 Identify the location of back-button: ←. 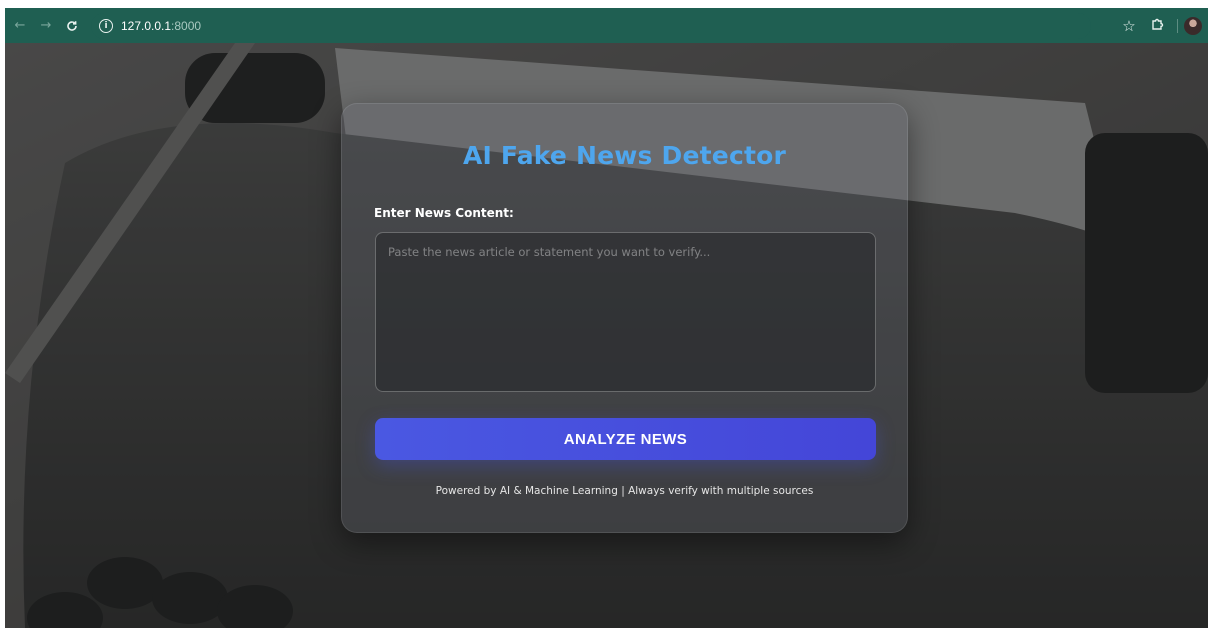
(20, 26).